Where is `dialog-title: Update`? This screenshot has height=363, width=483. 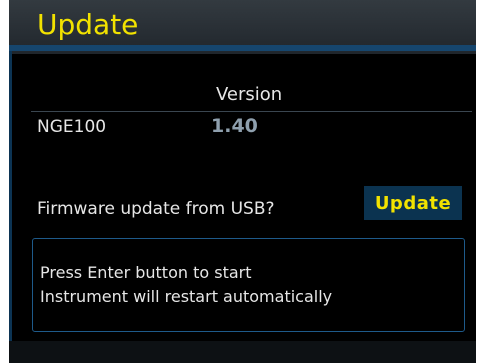
dialog-title: Update is located at coordinates (88, 24).